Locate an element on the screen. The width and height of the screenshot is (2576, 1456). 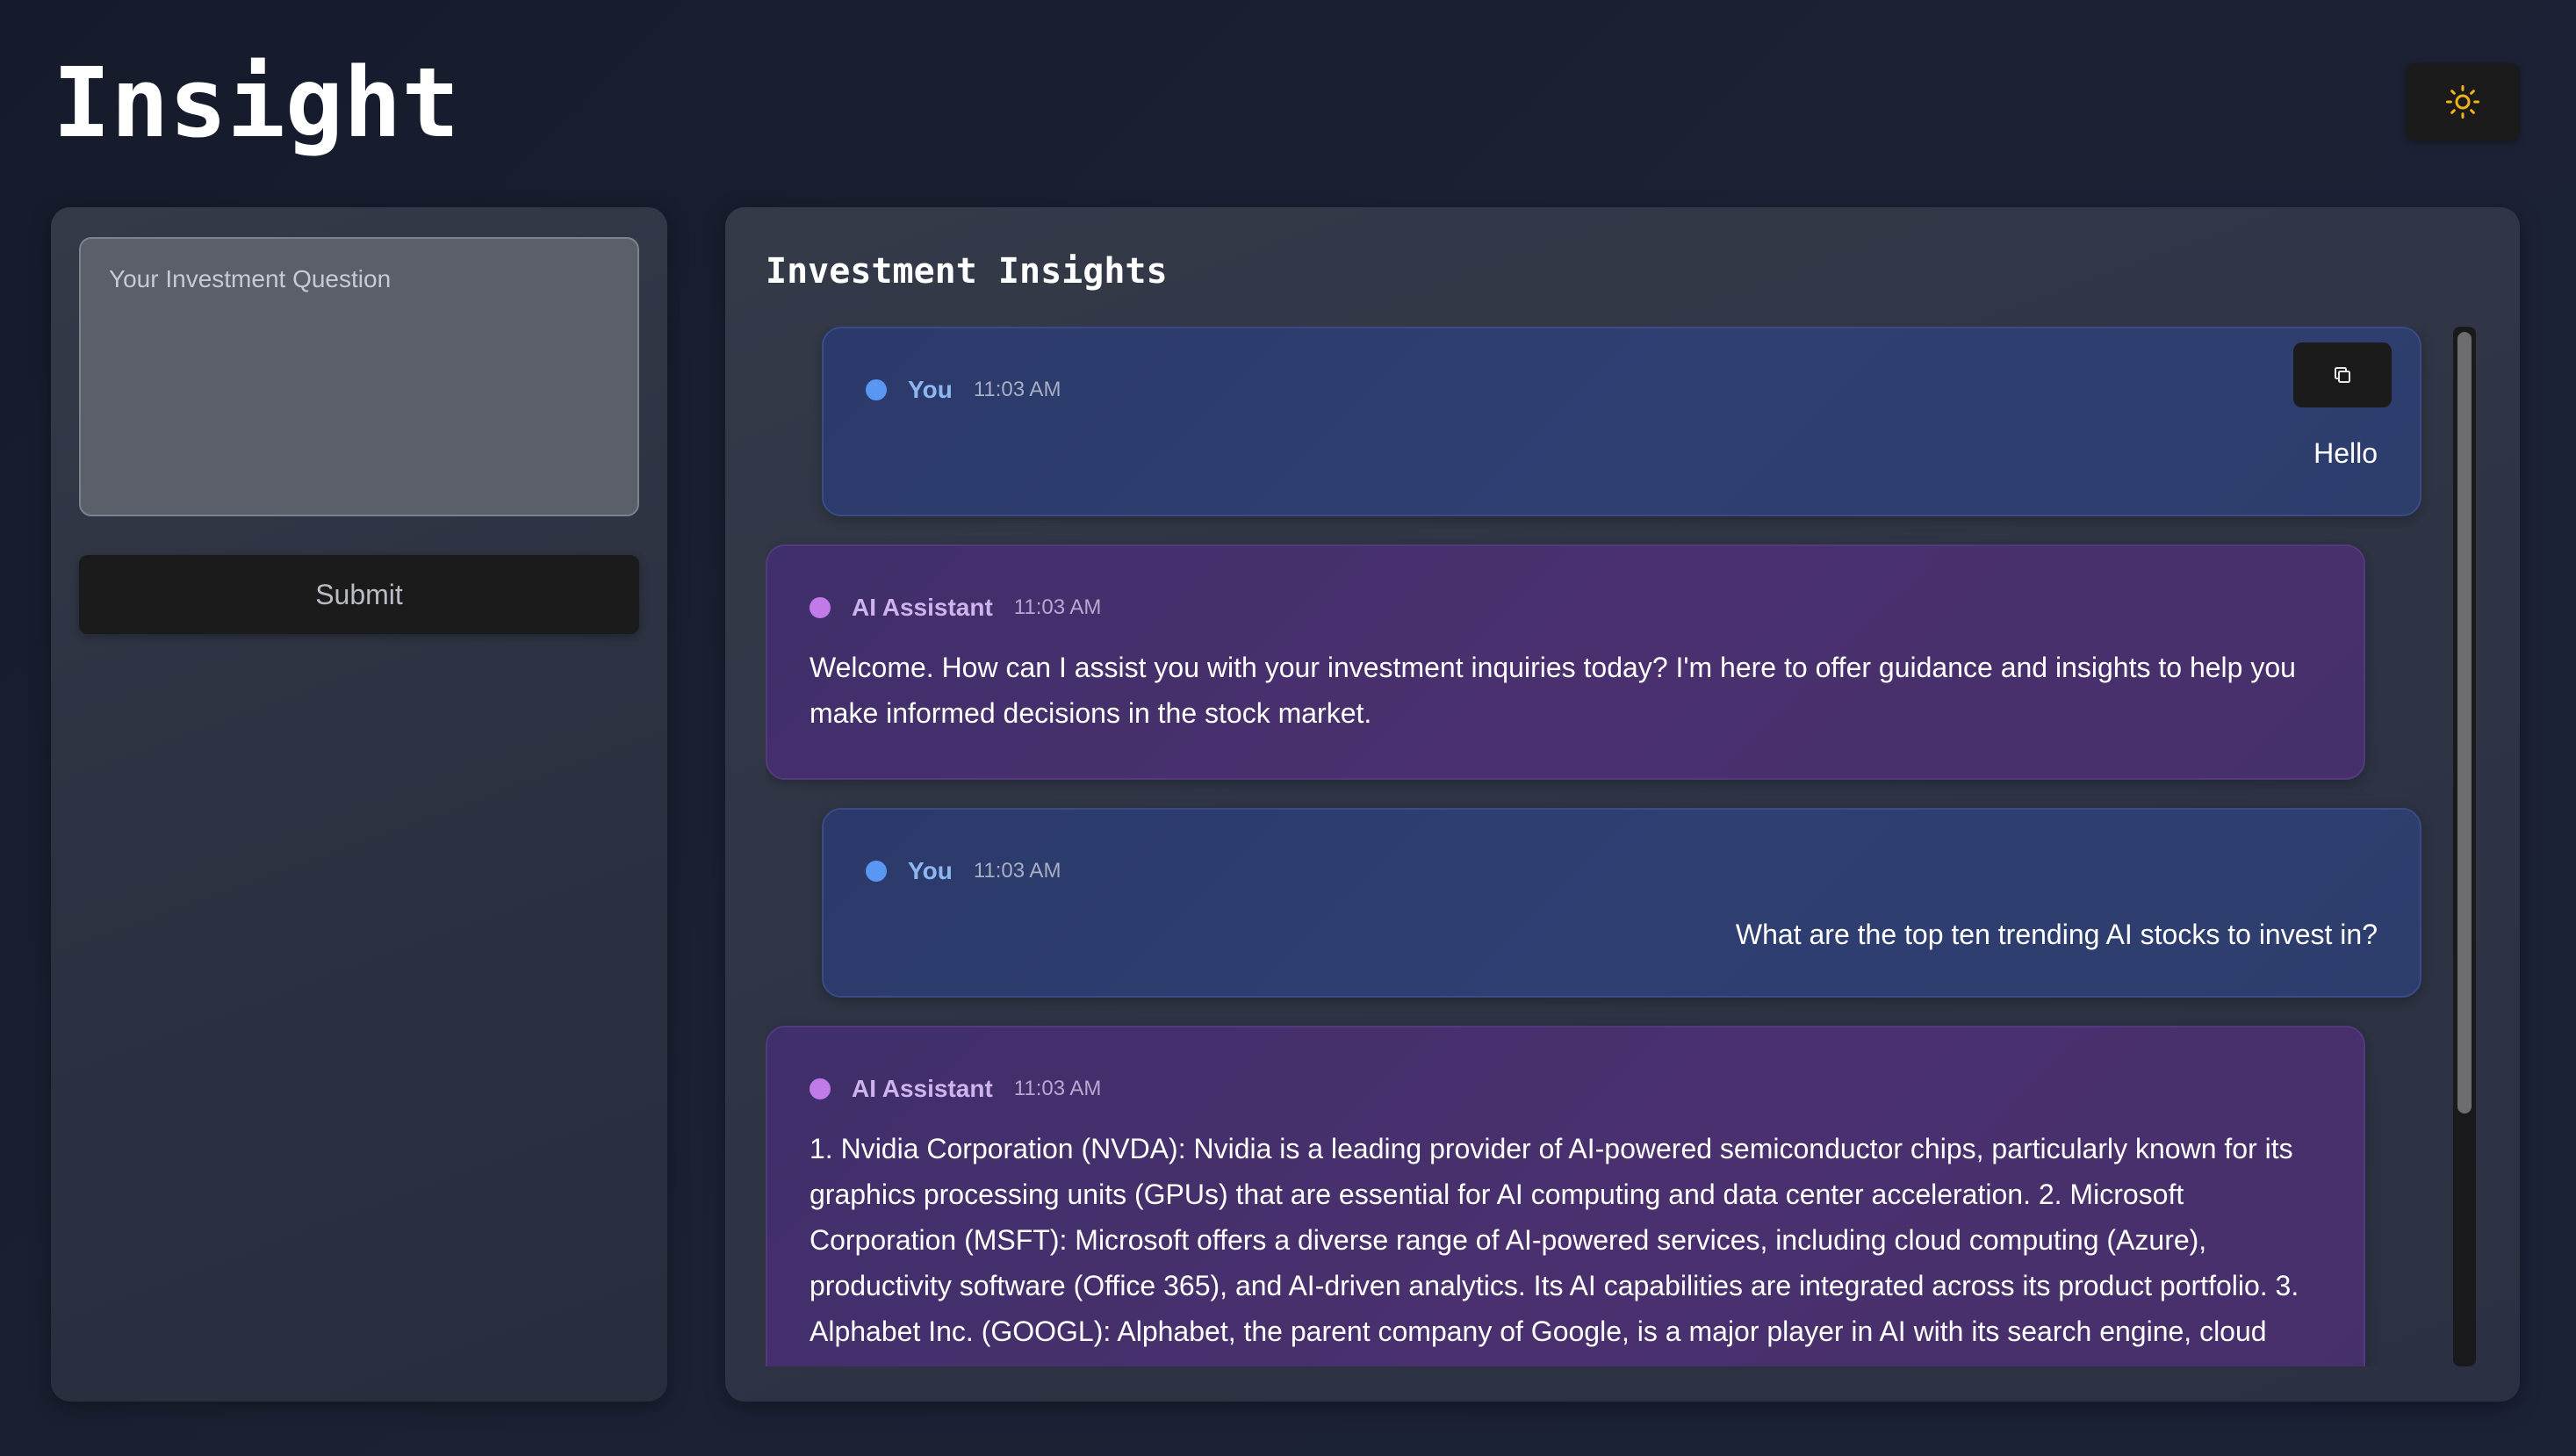
submit-button: Submit is located at coordinates (359, 594).